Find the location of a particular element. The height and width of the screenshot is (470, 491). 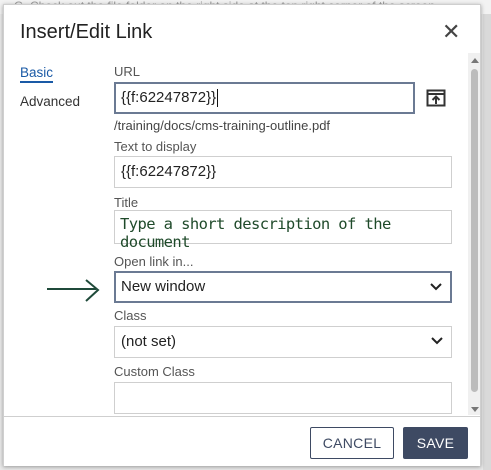

background-page-edge is located at coordinates (487, 242).